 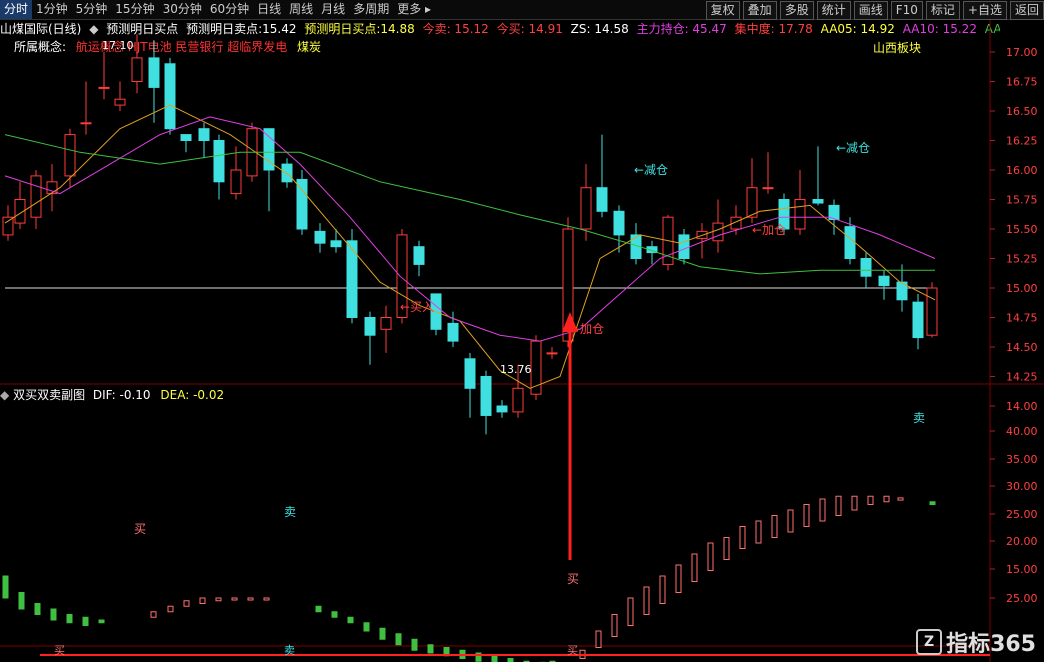 What do you see at coordinates (572, 650) in the screenshot?
I see `bottom-buy-label-2: 买` at bounding box center [572, 650].